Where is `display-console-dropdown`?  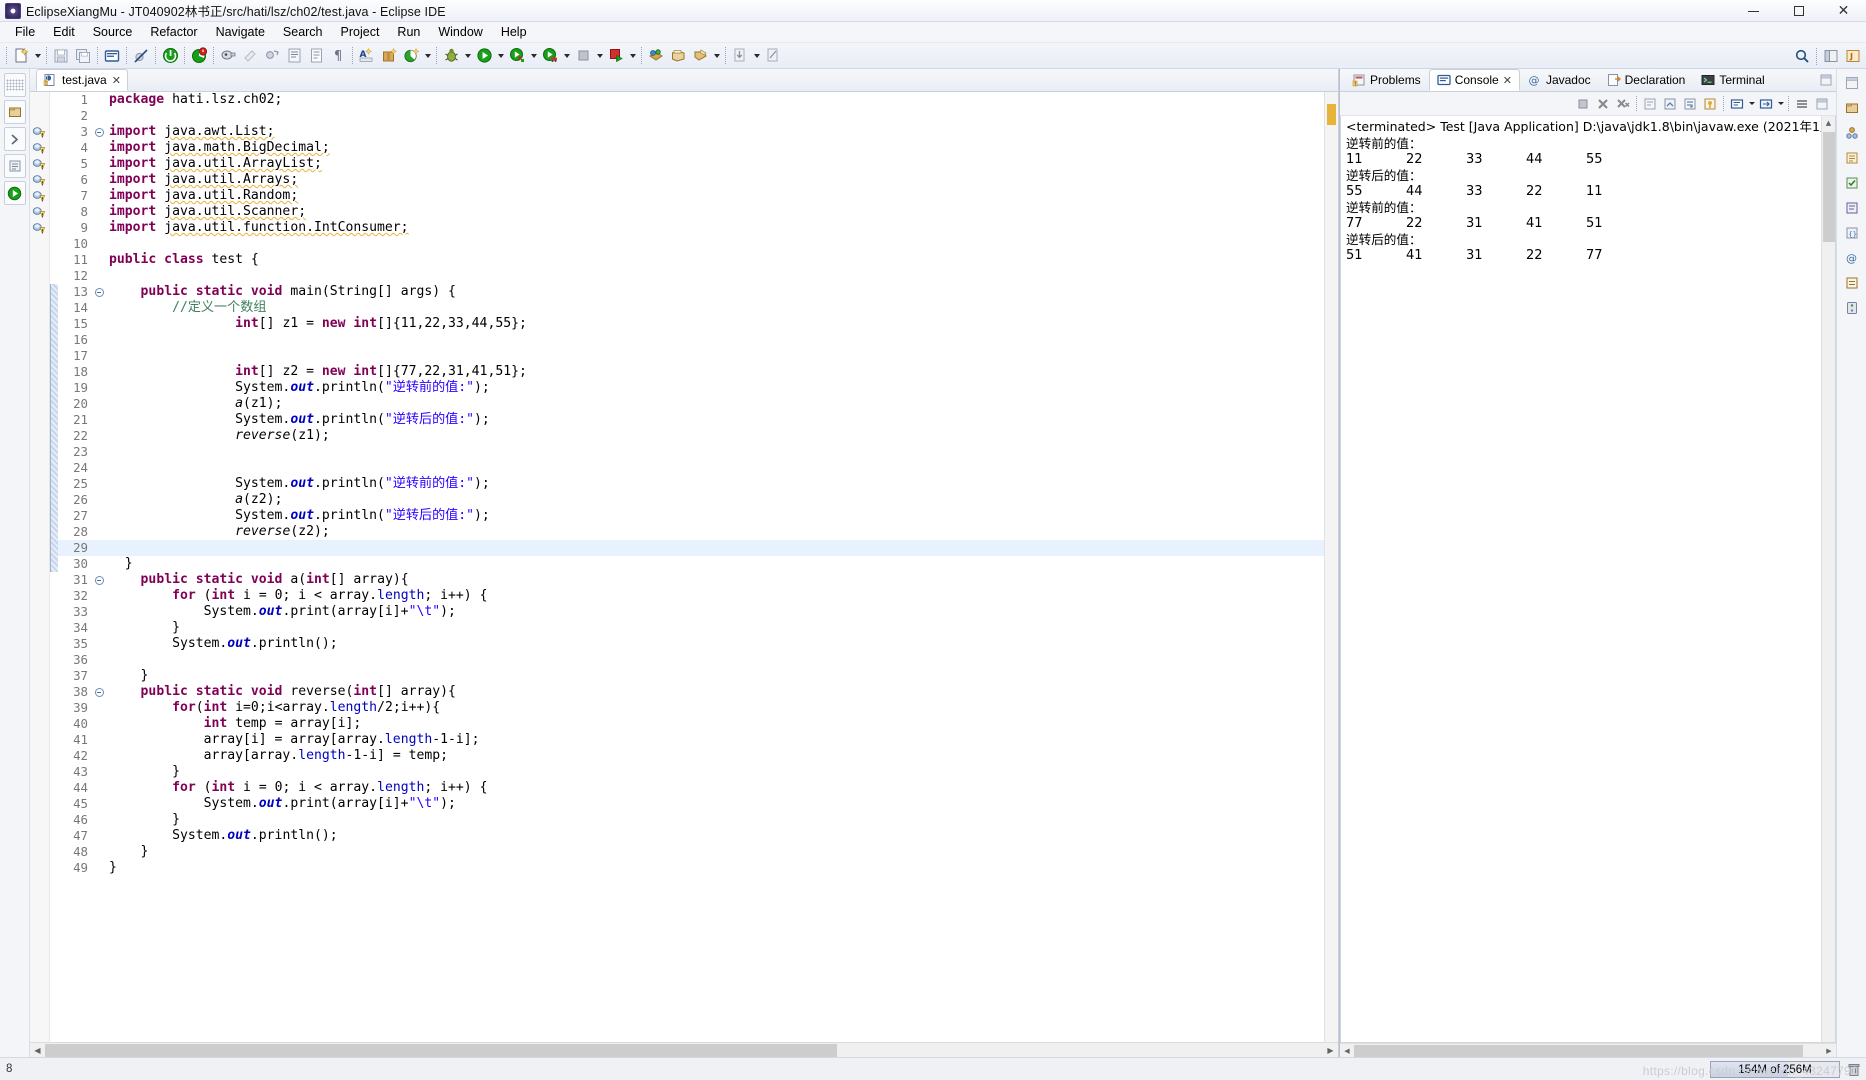 display-console-dropdown is located at coordinates (1751, 104).